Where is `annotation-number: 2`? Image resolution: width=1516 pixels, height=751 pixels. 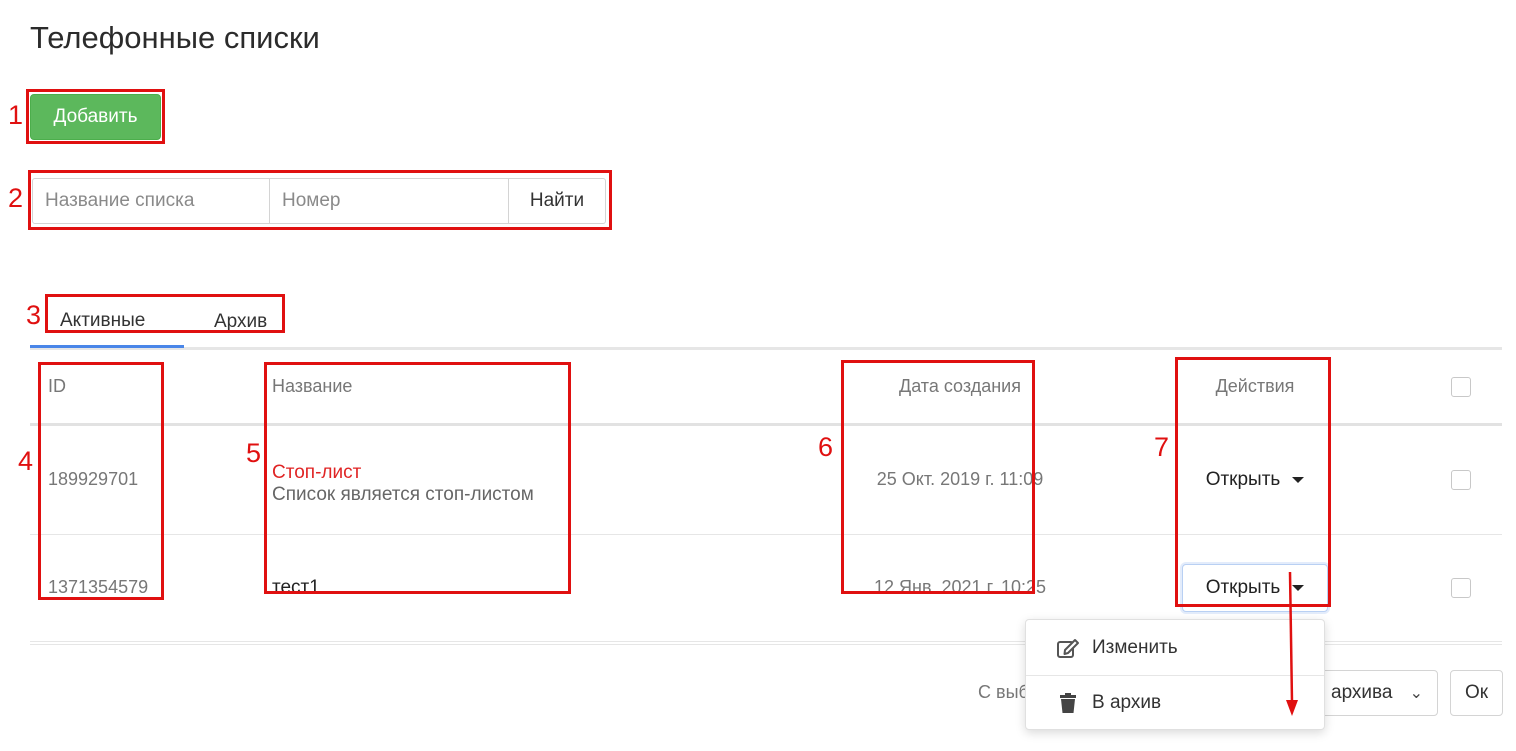 annotation-number: 2 is located at coordinates (16, 198).